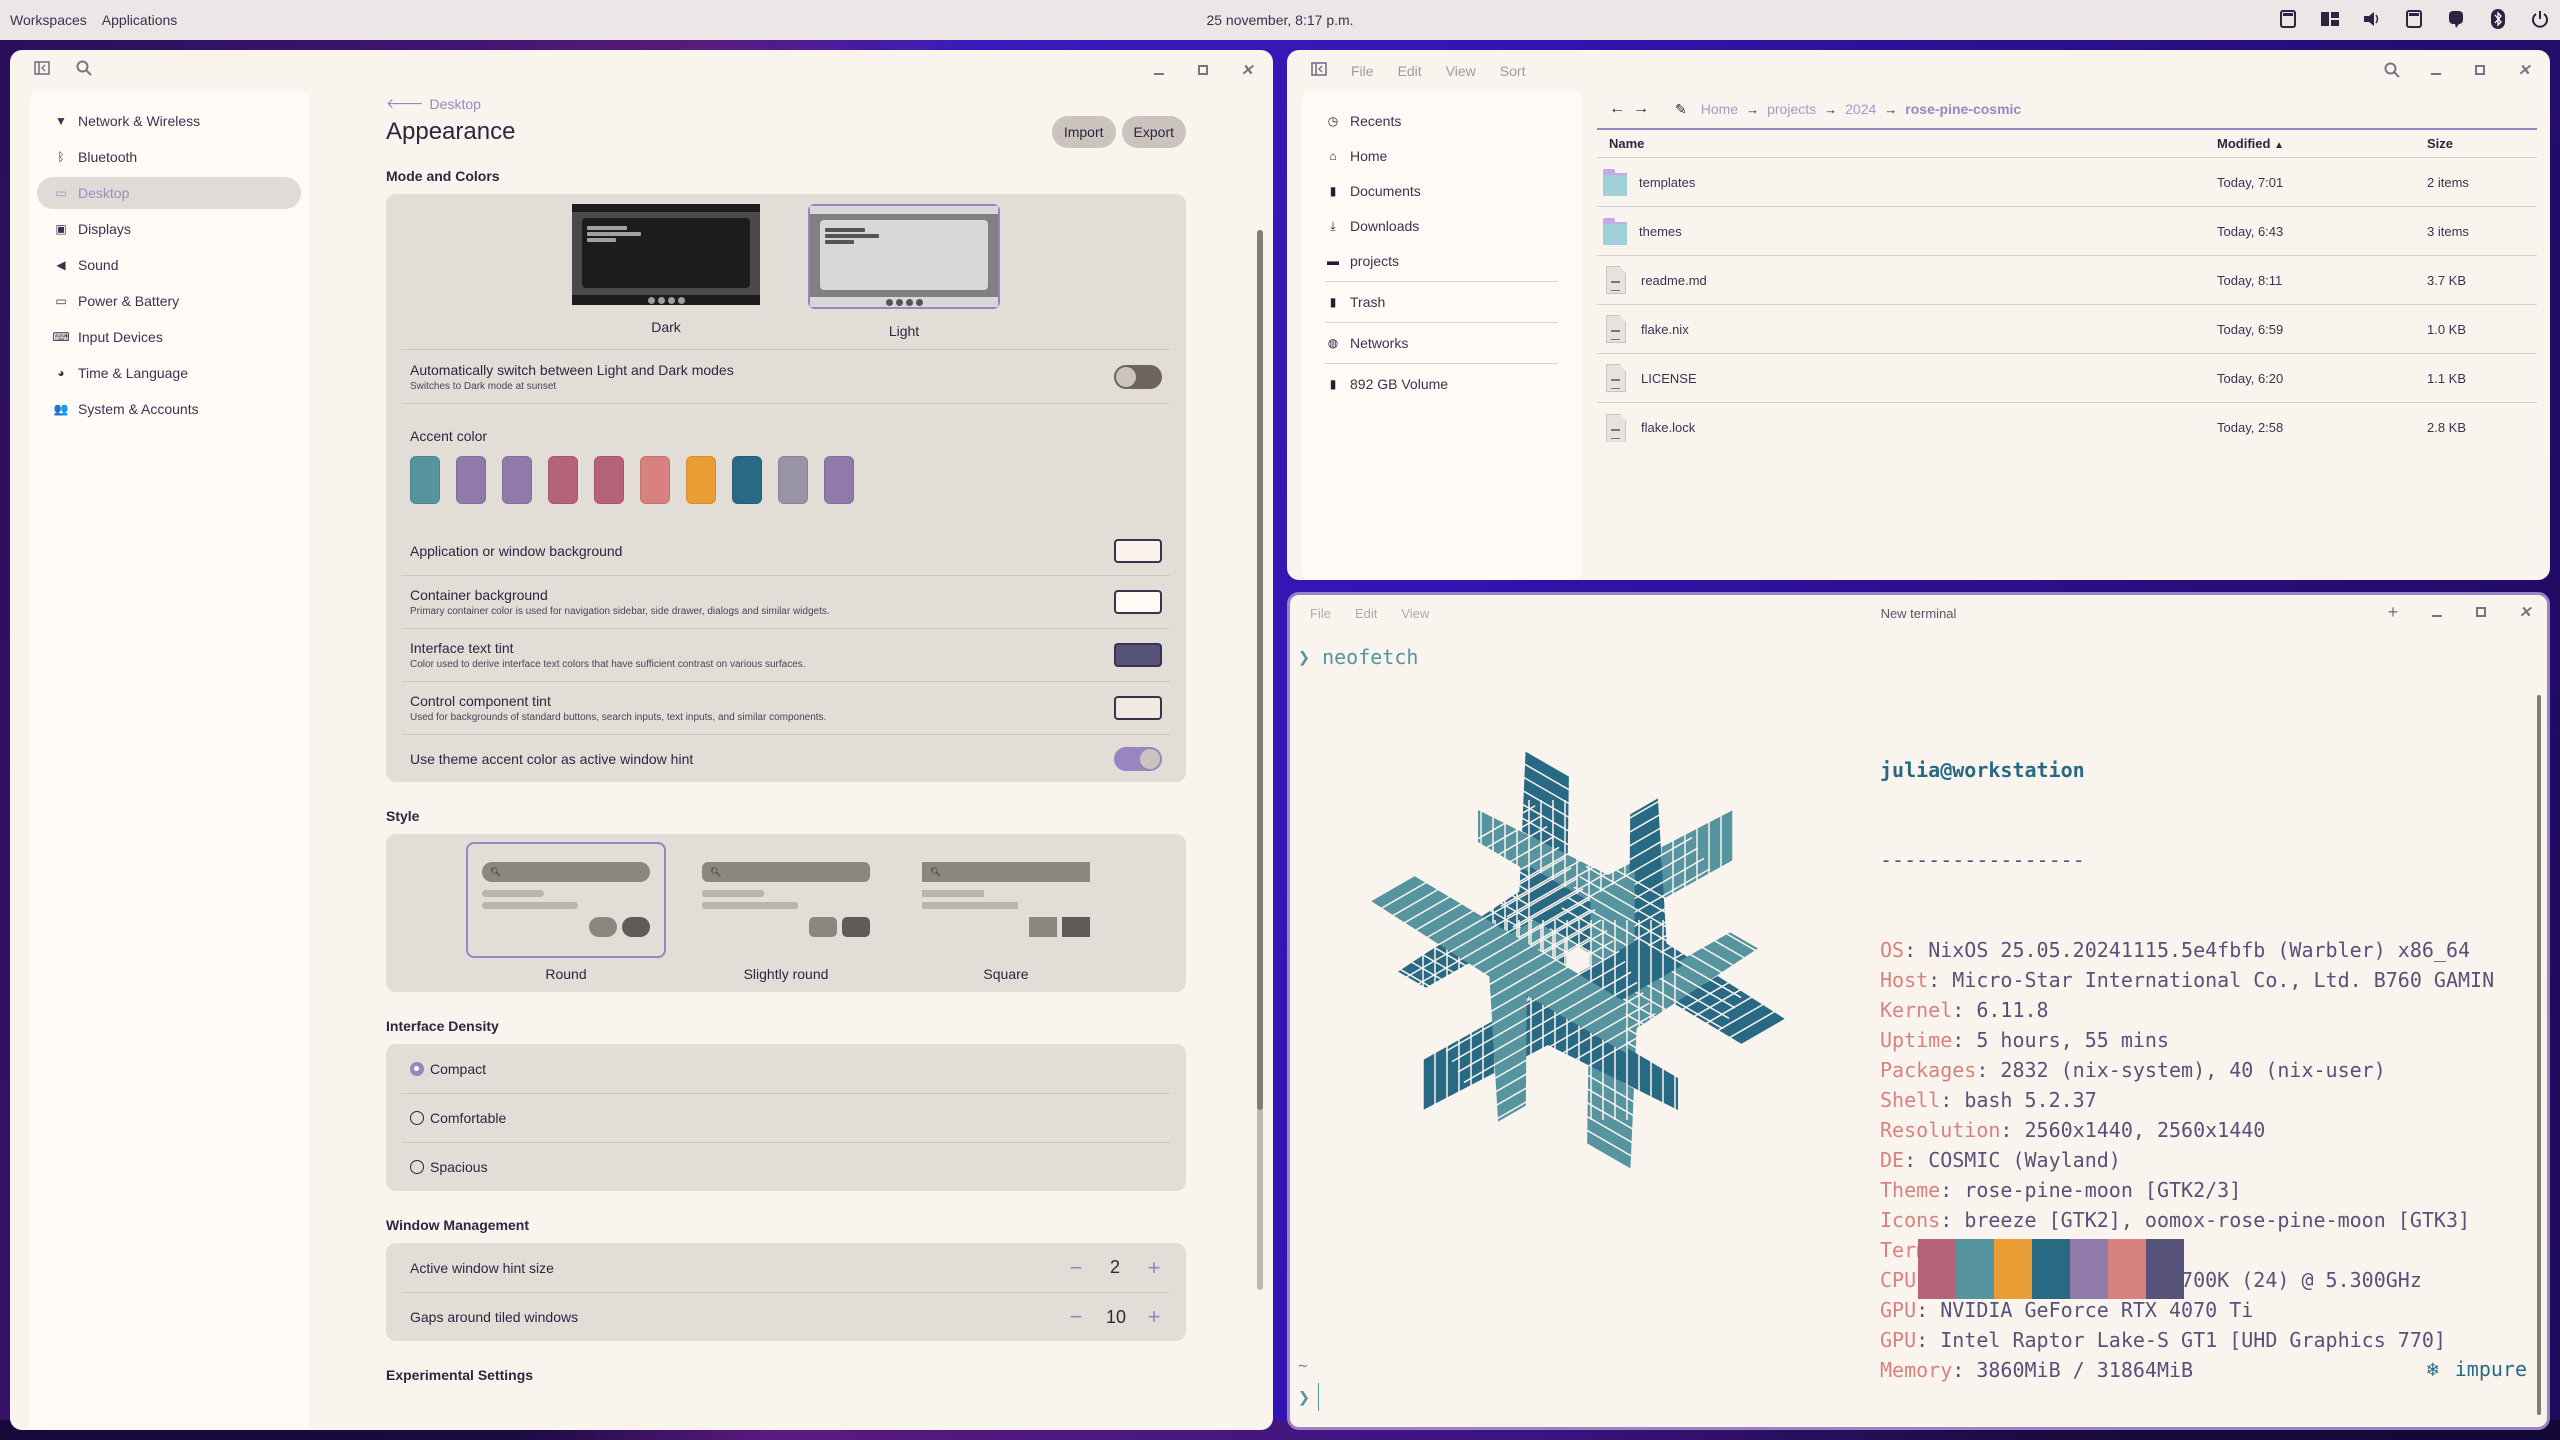 This screenshot has height=1440, width=2560. Describe the element at coordinates (2482, 143) in the screenshot. I see `column-size: Size` at that location.